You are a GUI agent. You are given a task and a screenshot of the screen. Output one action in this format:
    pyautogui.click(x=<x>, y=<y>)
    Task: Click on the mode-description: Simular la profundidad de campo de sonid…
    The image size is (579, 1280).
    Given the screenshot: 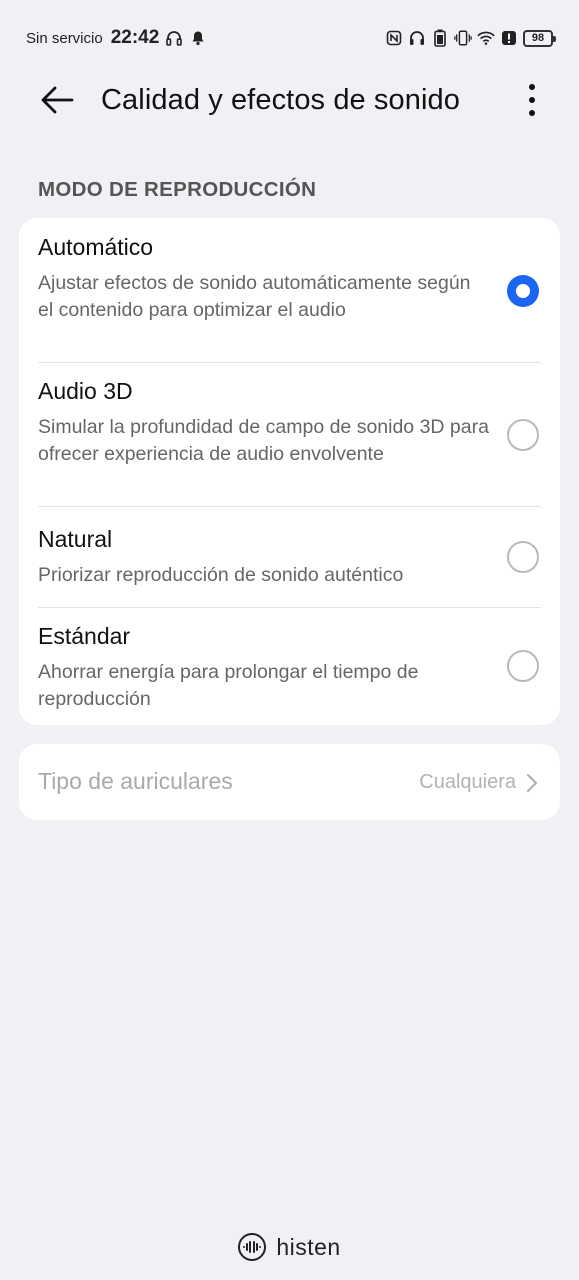 What is the action you would take?
    pyautogui.click(x=263, y=440)
    